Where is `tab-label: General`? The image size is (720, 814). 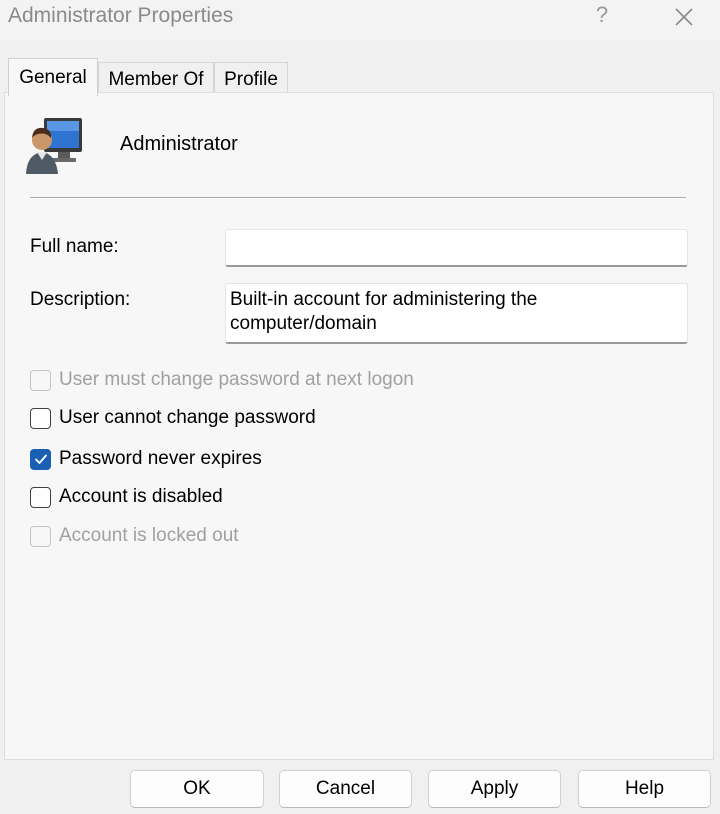
tab-label: General is located at coordinates (53, 77).